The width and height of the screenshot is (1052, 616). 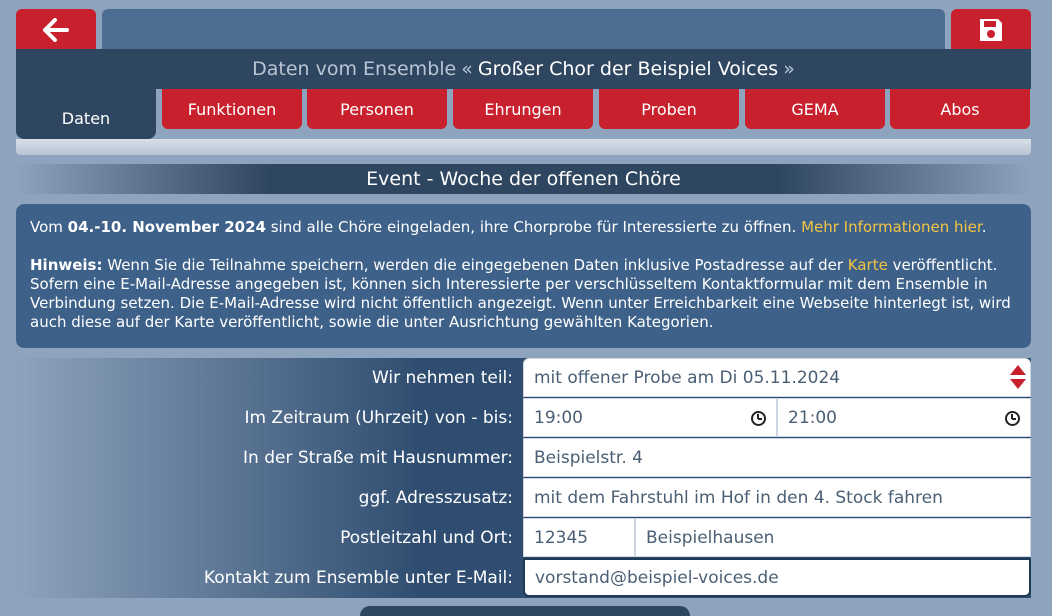 I want to click on next-section-title, so click(x=525, y=611).